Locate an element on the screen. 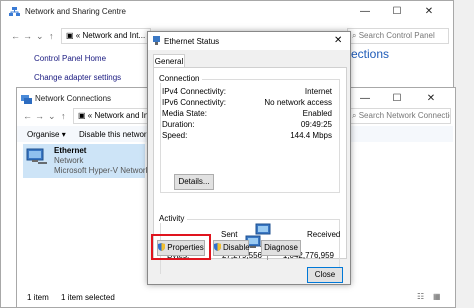 This screenshot has width=474, height=308. properties-button: Properties is located at coordinates (181, 248).